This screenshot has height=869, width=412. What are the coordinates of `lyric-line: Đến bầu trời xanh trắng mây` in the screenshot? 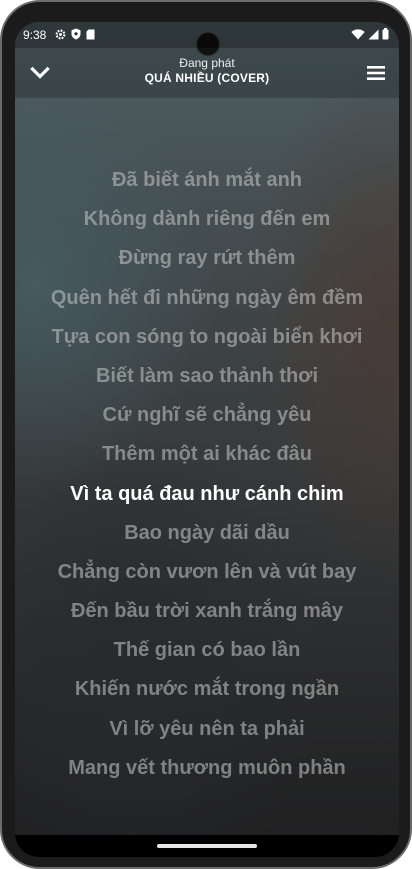 It's located at (207, 611).